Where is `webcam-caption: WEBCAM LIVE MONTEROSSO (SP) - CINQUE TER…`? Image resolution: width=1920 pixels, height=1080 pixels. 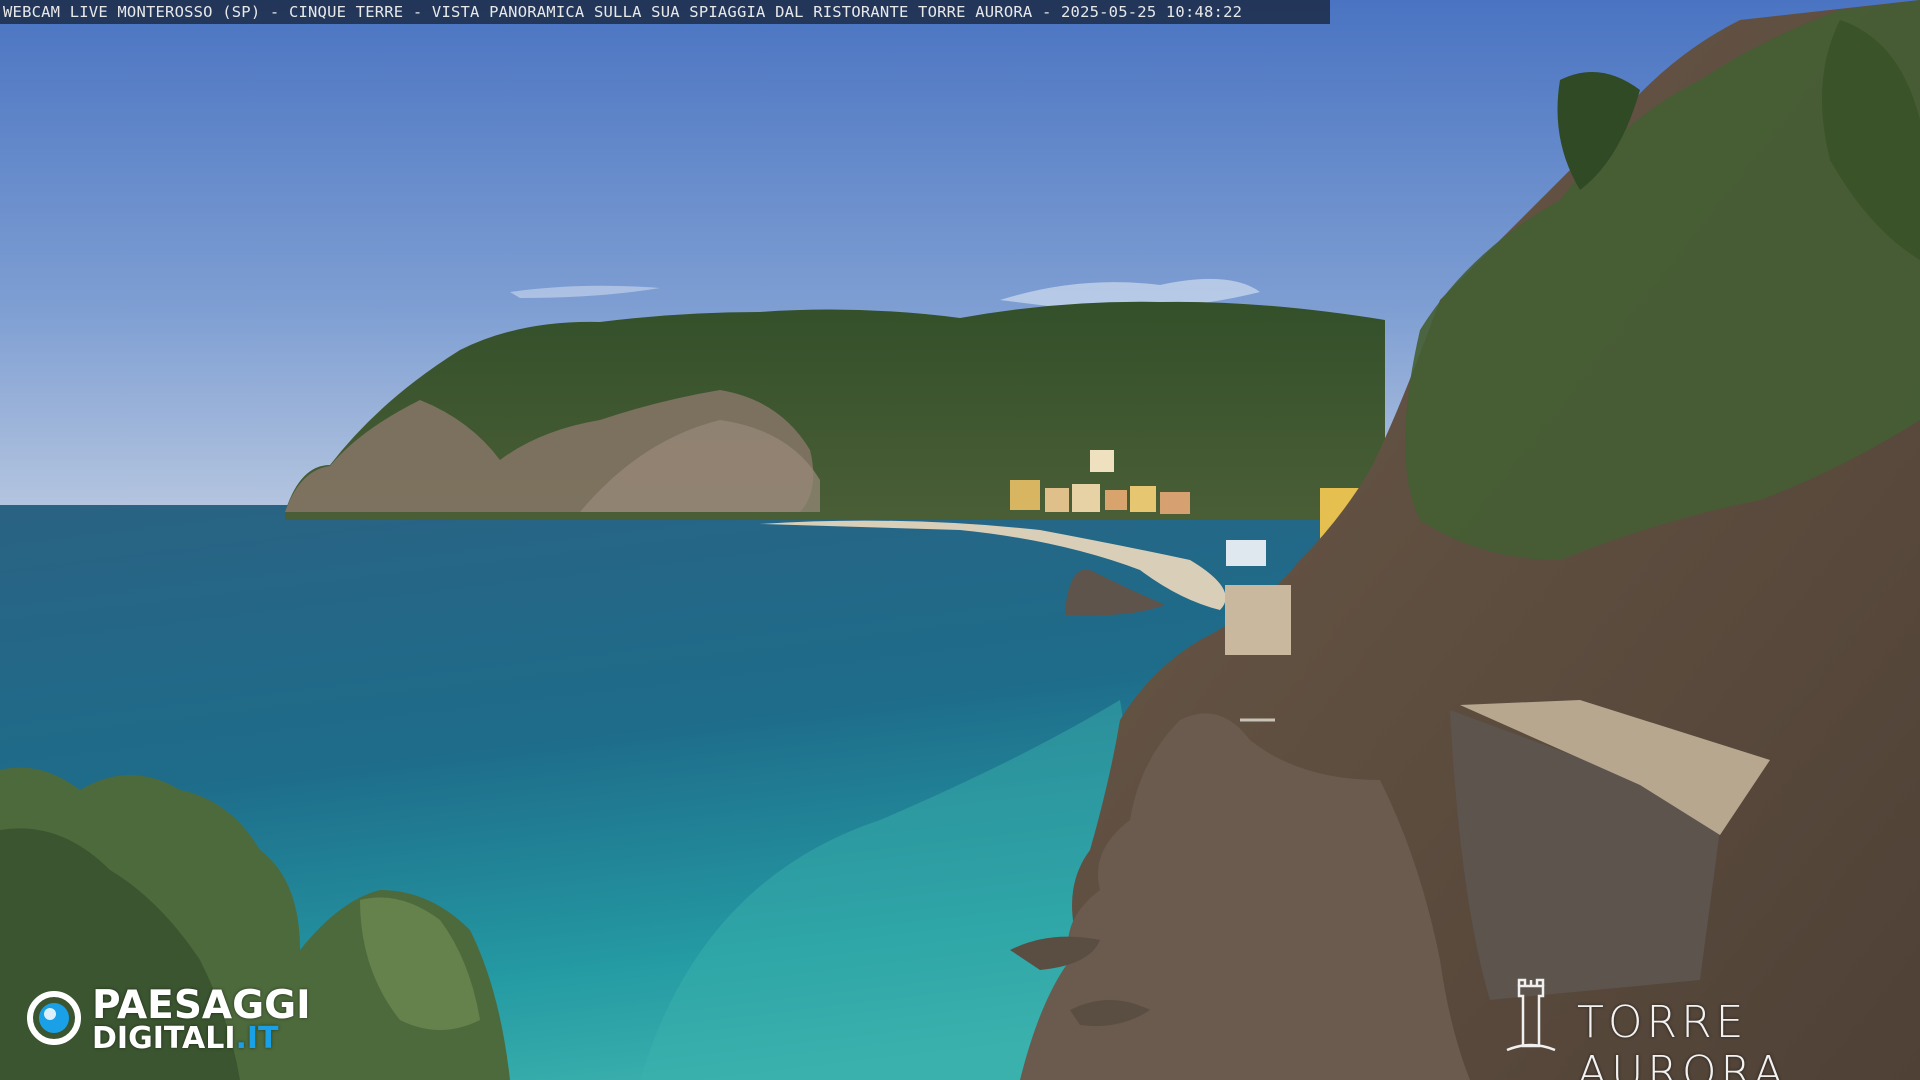 webcam-caption: WEBCAM LIVE MONTEROSSO (SP) - CINQUE TER… is located at coordinates (665, 12).